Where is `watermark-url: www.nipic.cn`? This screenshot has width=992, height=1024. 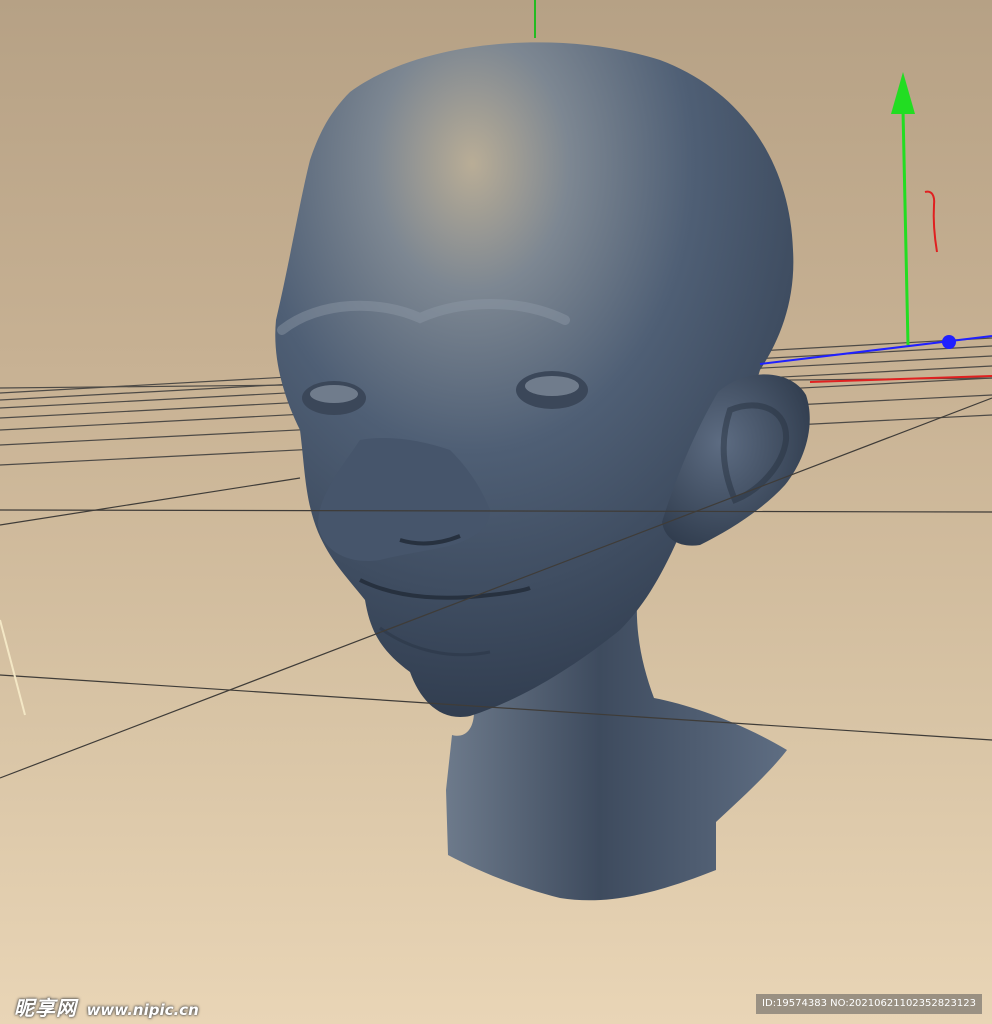
watermark-url: www.nipic.cn is located at coordinates (142, 1010).